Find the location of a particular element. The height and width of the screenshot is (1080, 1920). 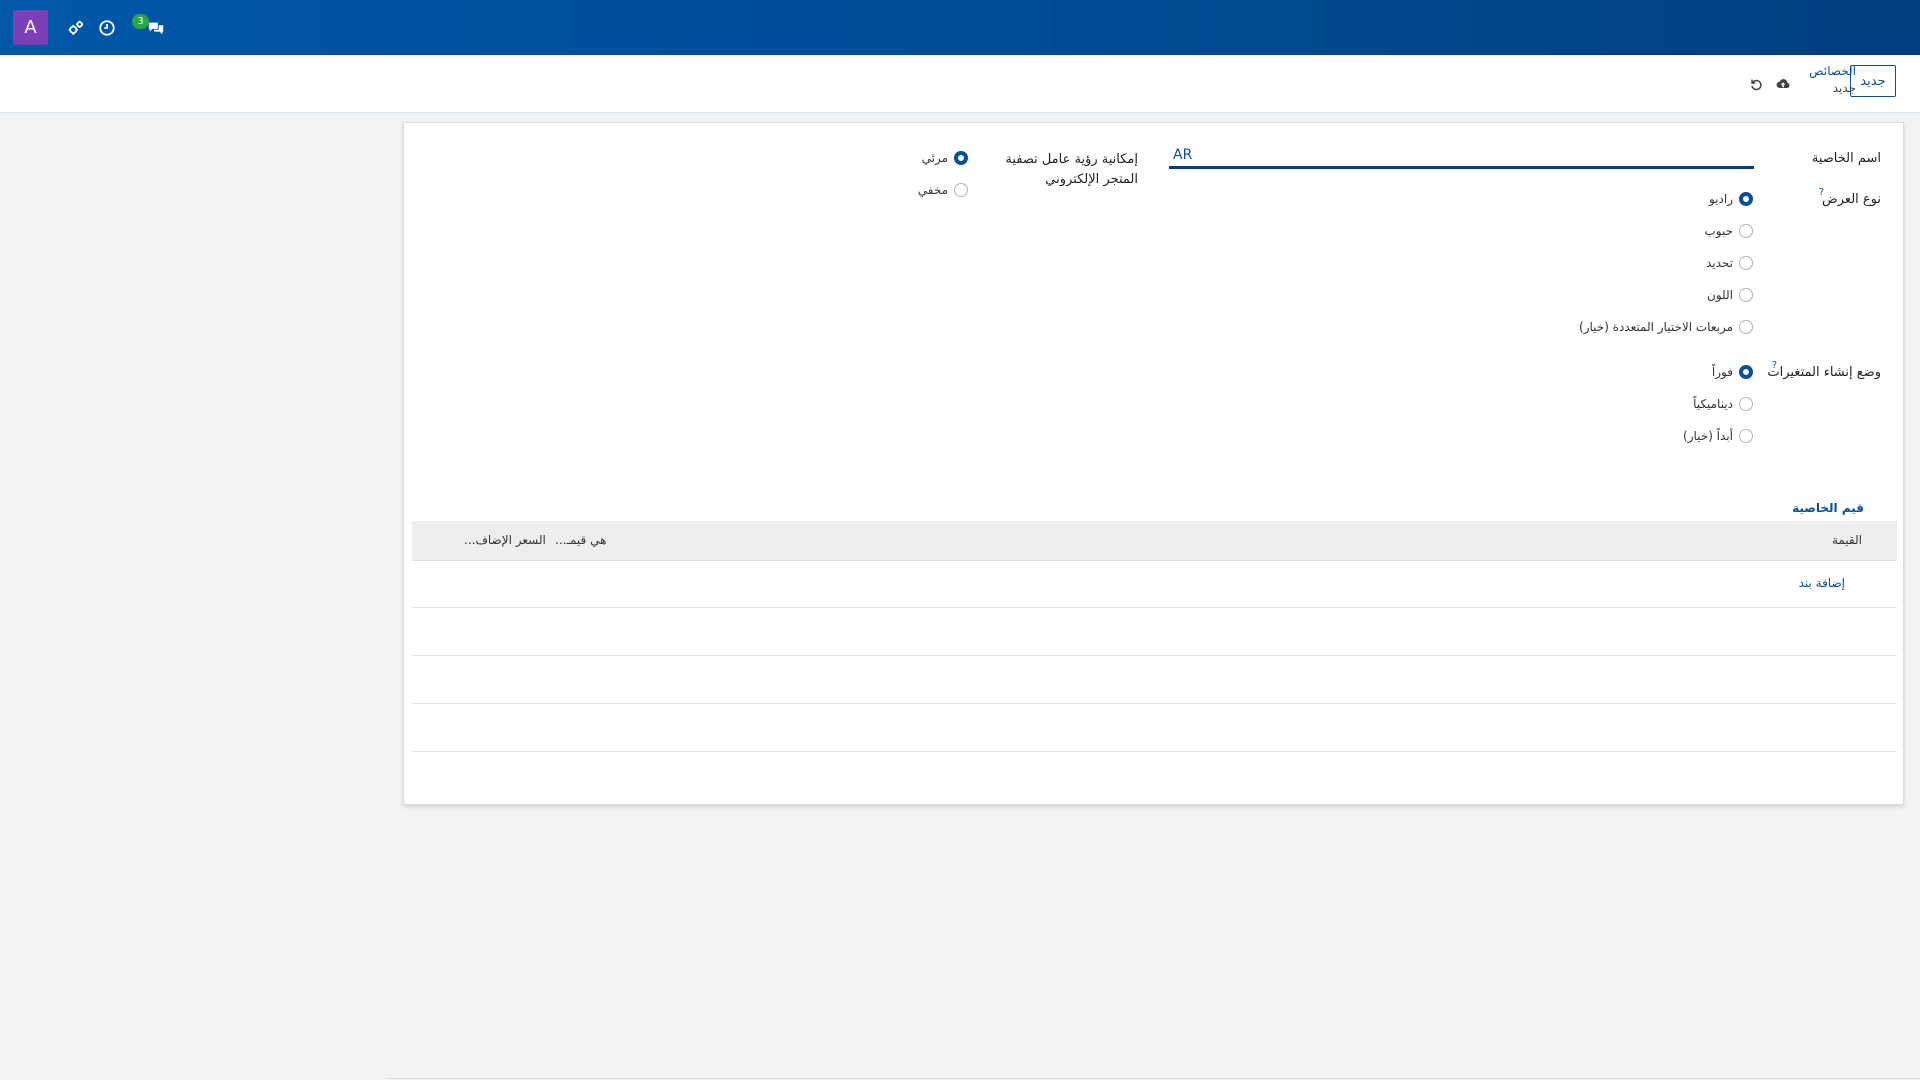

display-type-option-pills: حبوب is located at coordinates (1728, 231).